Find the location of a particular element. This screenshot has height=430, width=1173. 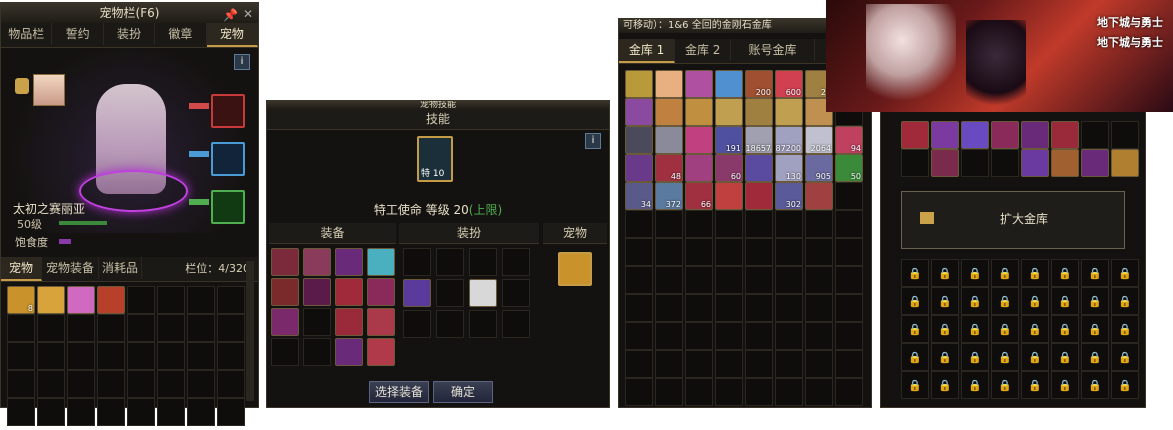

inventory-item is located at coordinates (81, 300).